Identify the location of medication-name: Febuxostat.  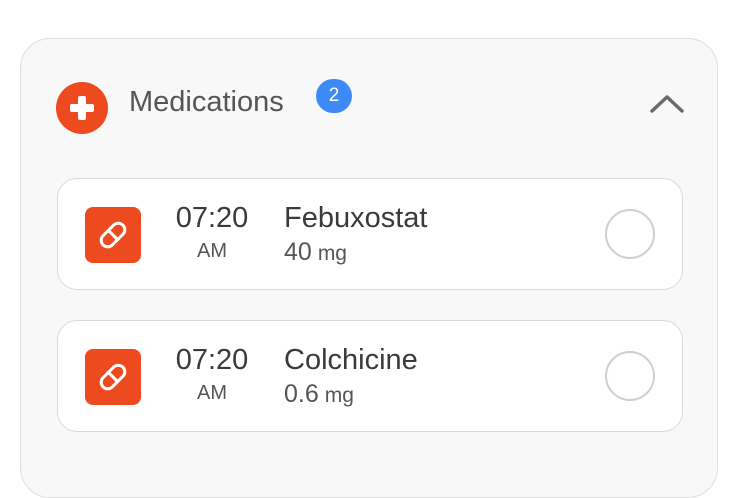
(356, 218).